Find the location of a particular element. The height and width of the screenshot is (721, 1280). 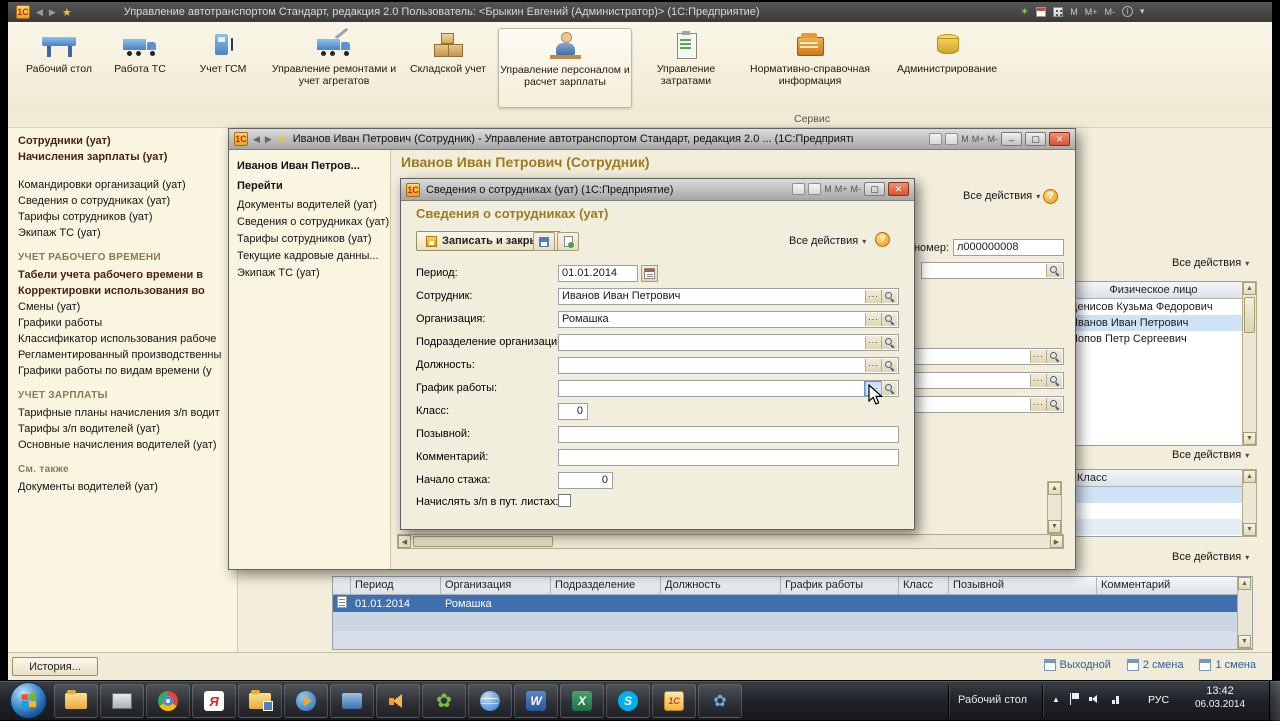

desktop-toolbar: Рабочий стол is located at coordinates (992, 700).